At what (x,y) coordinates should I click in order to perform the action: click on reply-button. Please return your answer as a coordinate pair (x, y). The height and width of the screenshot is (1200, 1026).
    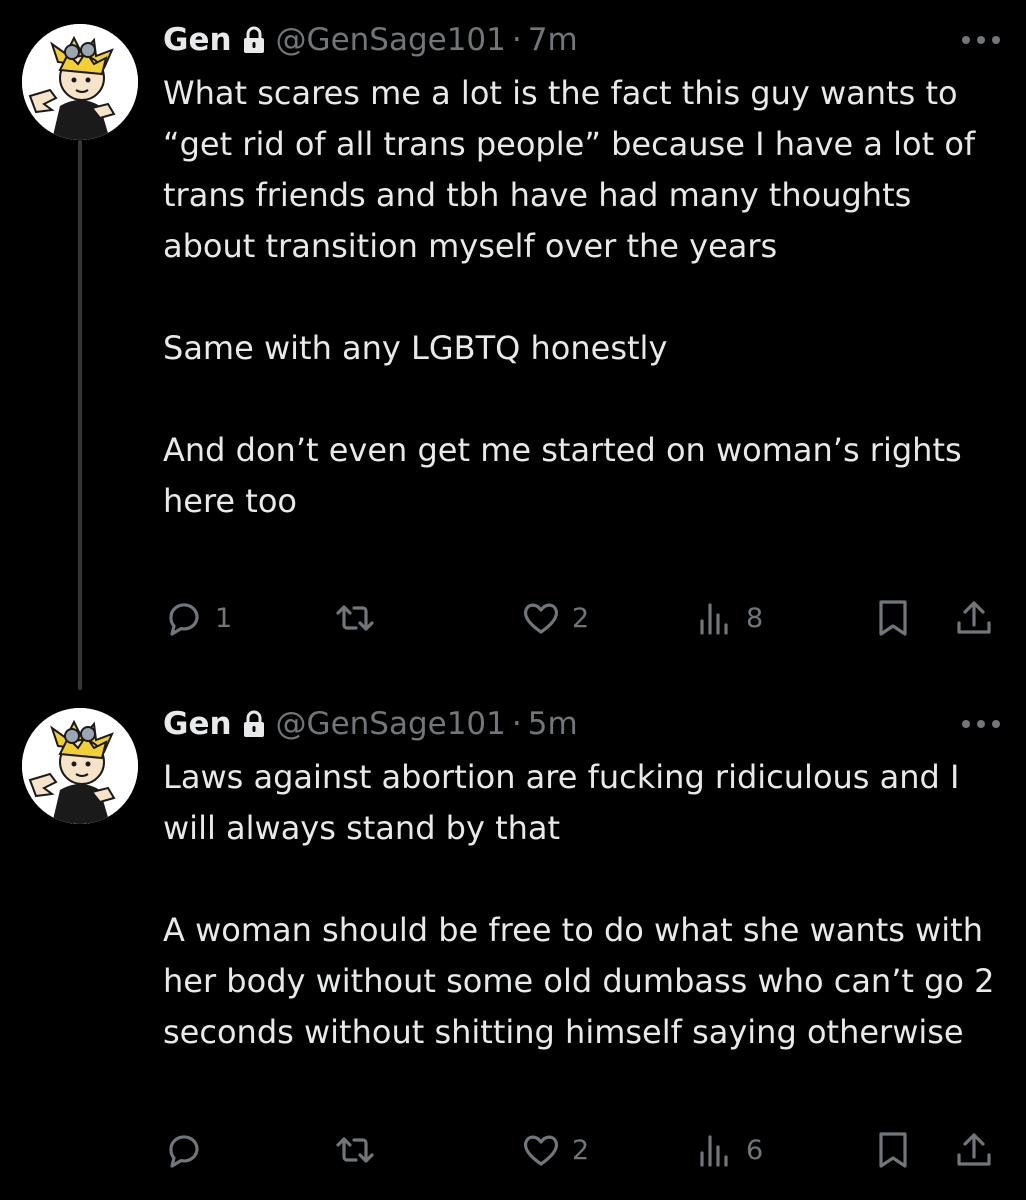
    Looking at the image, I should click on (189, 1150).